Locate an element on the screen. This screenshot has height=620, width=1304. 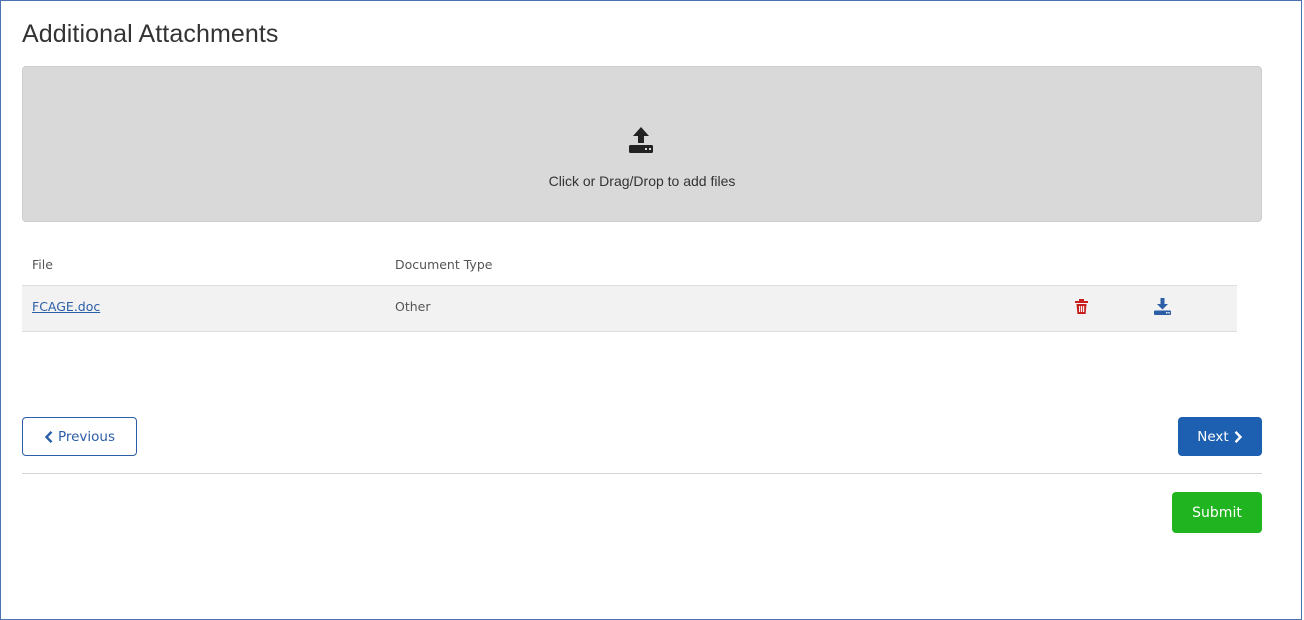
chevron-right-icon is located at coordinates (1238, 436).